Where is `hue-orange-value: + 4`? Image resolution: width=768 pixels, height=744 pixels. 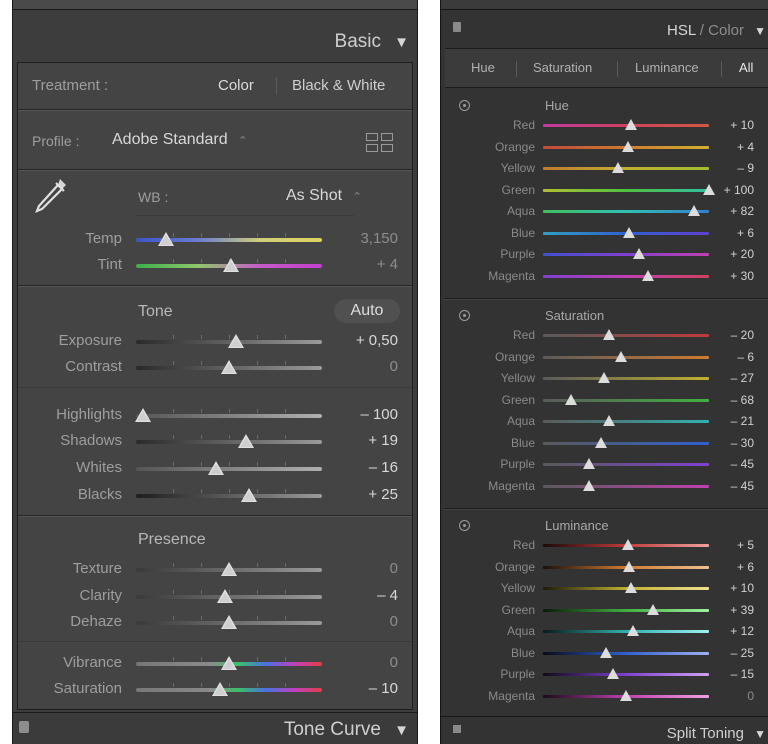 hue-orange-value: + 4 is located at coordinates (724, 147).